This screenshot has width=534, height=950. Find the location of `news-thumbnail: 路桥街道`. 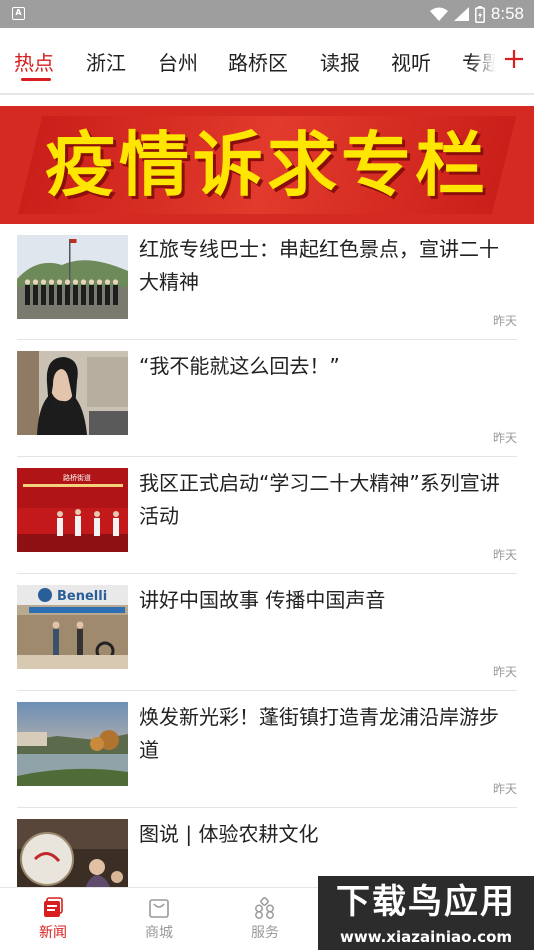

news-thumbnail: 路桥街道 is located at coordinates (72, 510).